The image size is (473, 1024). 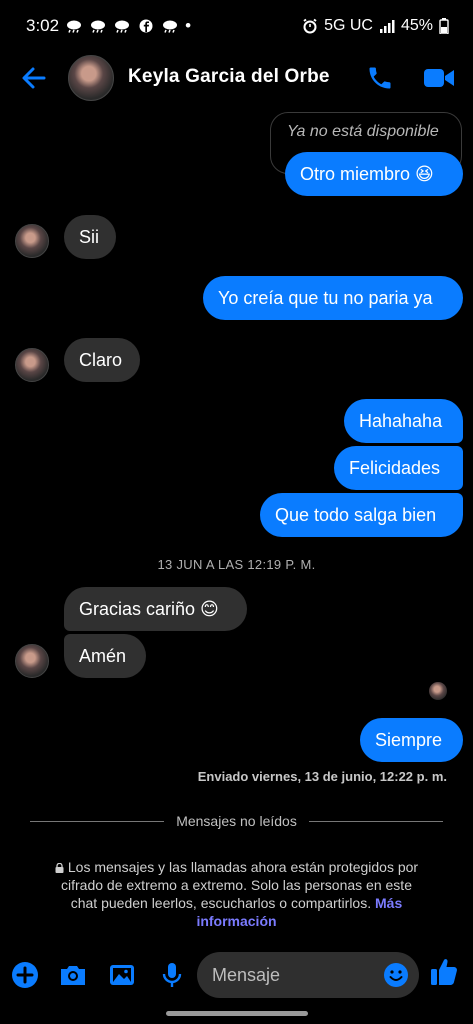 I want to click on outgoing-message: Que todo salga bien, so click(x=361, y=515).